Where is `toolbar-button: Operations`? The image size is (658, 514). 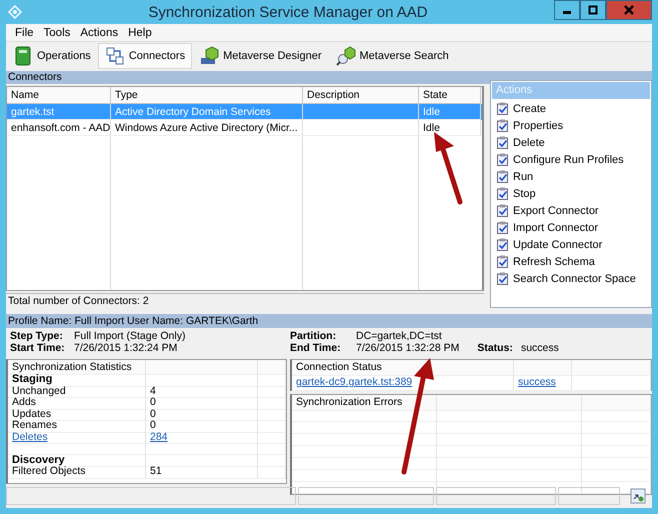 toolbar-button: Operations is located at coordinates (52, 56).